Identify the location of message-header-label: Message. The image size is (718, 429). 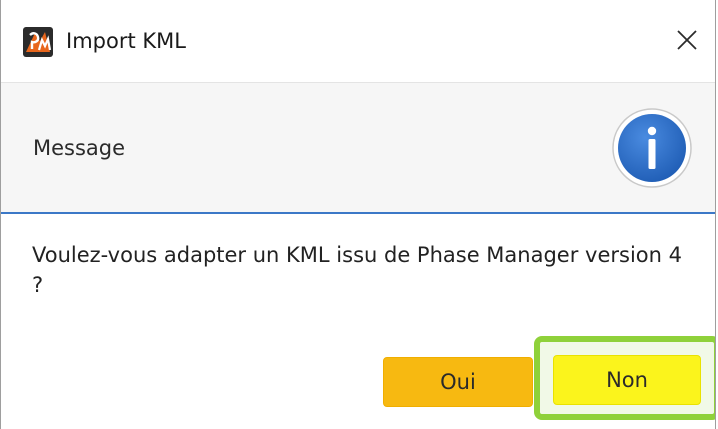
(79, 148).